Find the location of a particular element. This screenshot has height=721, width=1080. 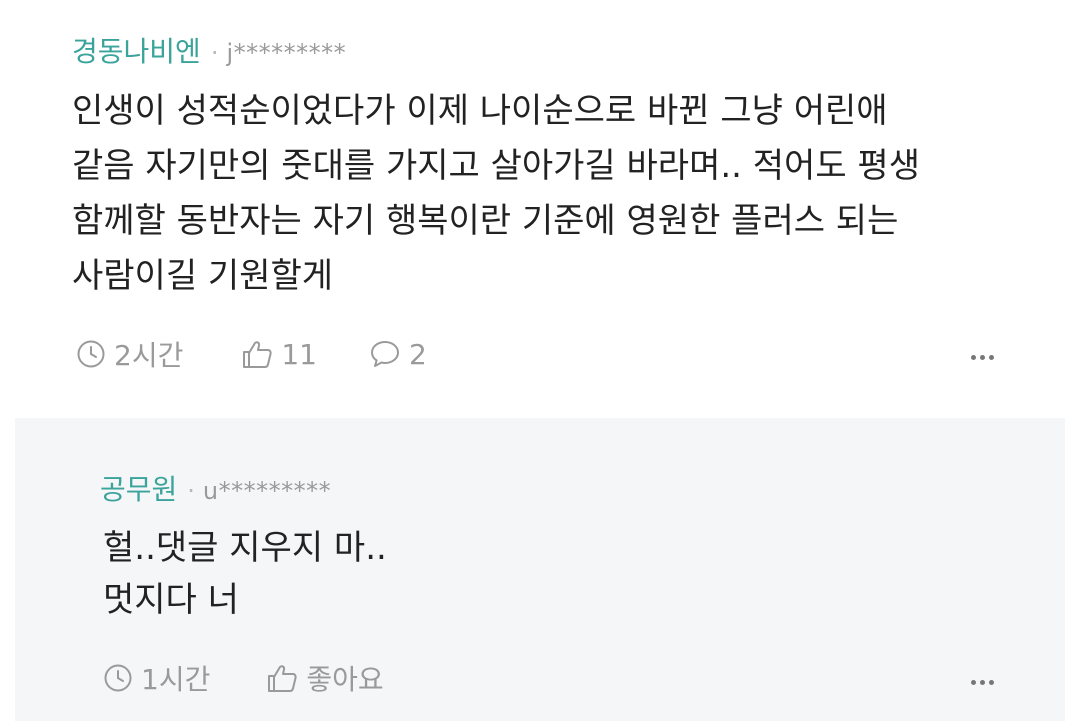

reply-meta: 1시간 좋아요 is located at coordinates (243, 678).